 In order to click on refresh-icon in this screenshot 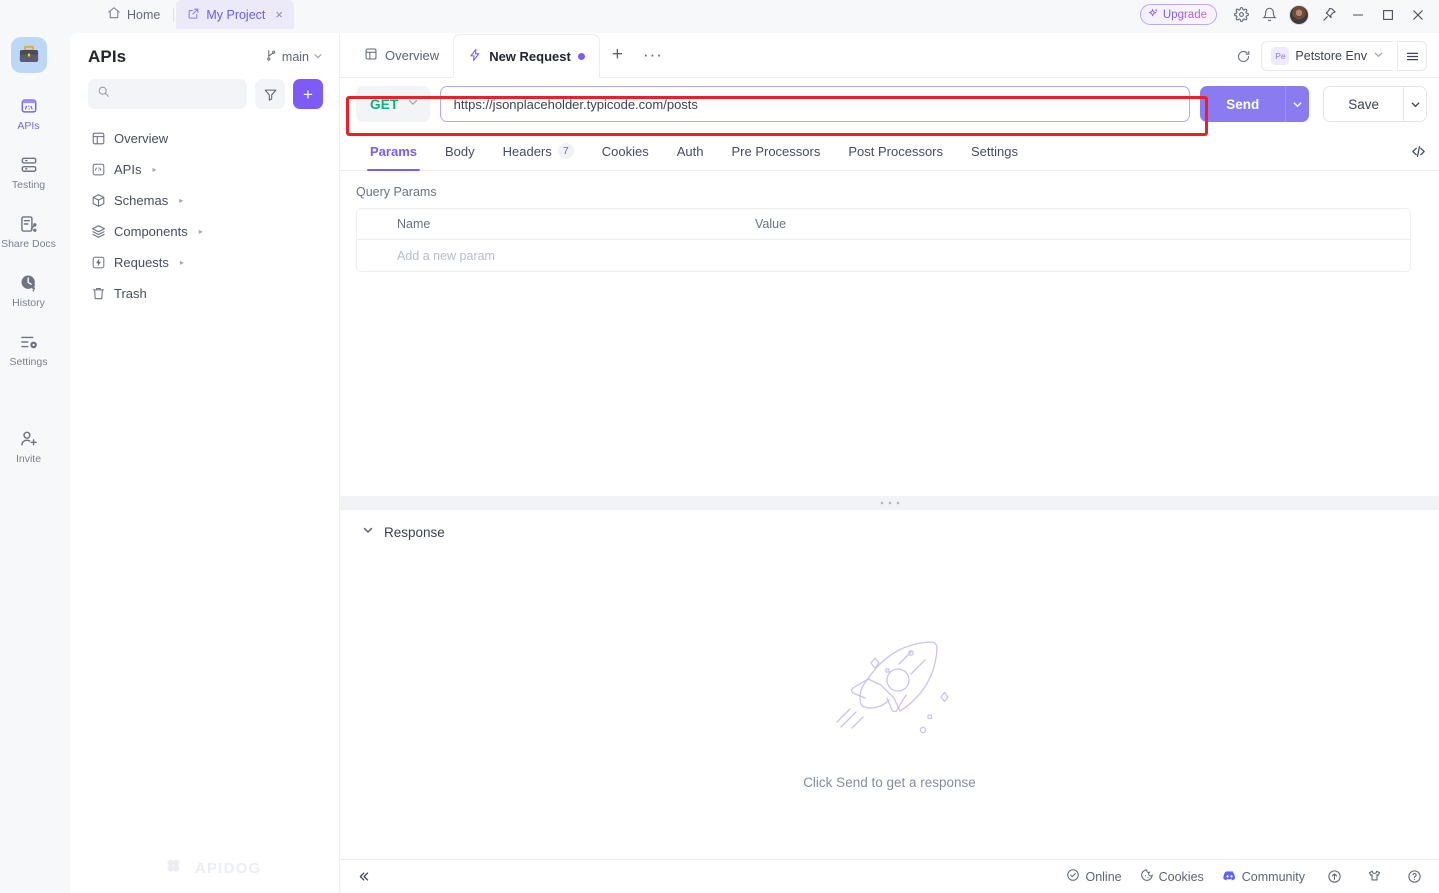, I will do `click(1243, 56)`.